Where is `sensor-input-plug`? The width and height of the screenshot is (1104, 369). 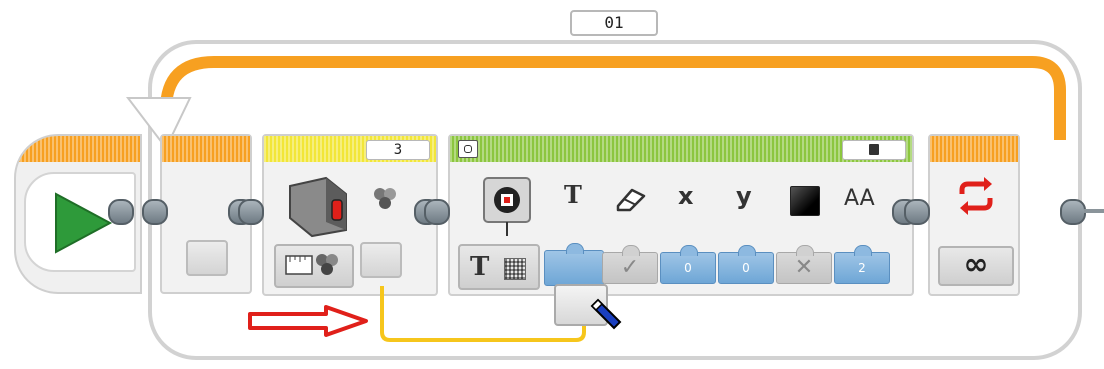
sensor-input-plug is located at coordinates (251, 212).